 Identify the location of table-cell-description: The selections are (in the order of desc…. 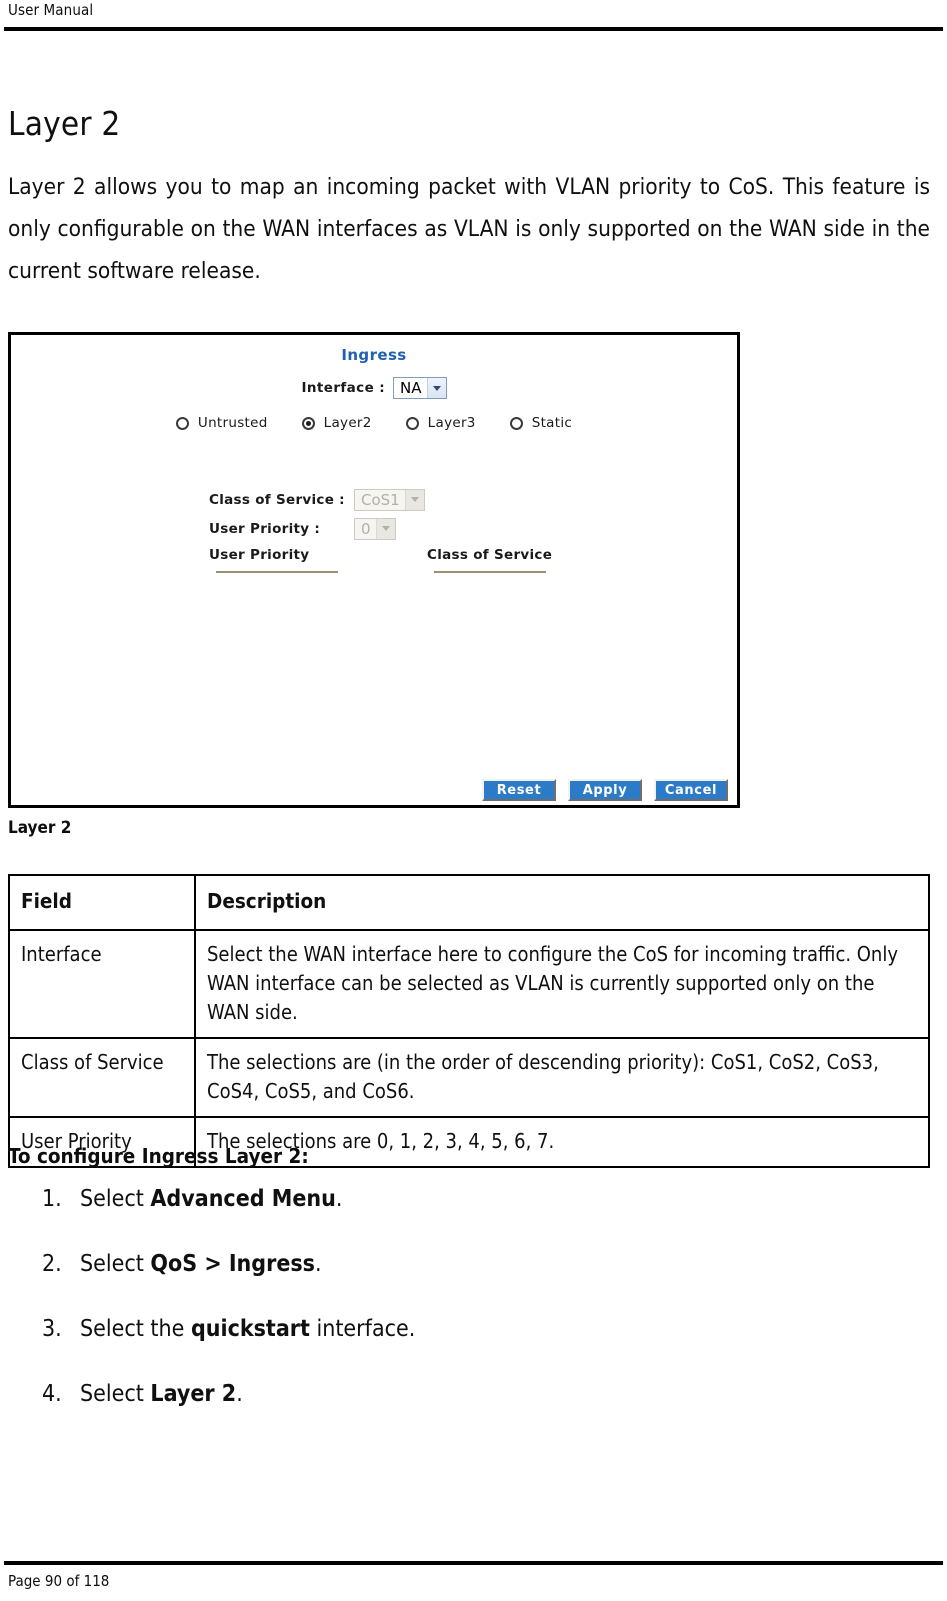
(562, 1077).